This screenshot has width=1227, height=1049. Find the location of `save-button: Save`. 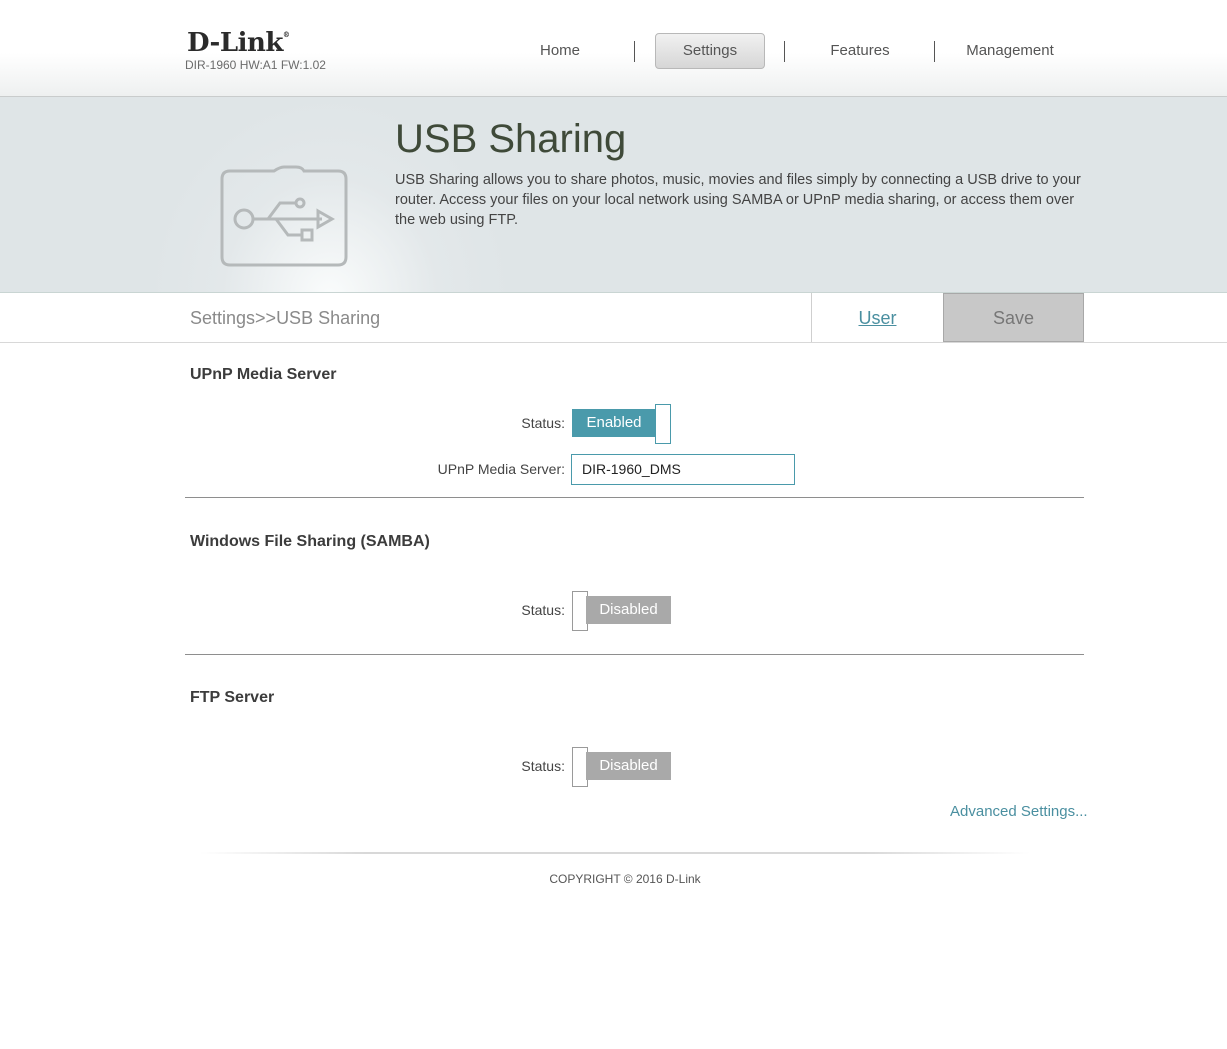

save-button: Save is located at coordinates (1013, 317).